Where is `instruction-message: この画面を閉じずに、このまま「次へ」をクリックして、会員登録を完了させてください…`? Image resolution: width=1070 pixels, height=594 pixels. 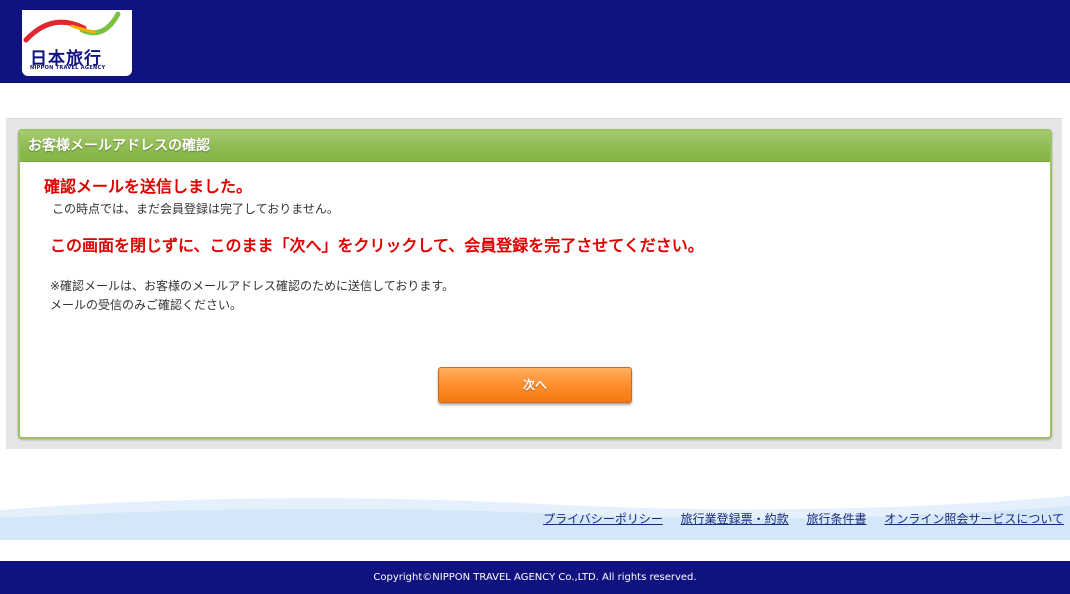
instruction-message: この画面を閉じずに、このまま「次へ」をクリックして、会員登録を完了させてください… is located at coordinates (377, 245).